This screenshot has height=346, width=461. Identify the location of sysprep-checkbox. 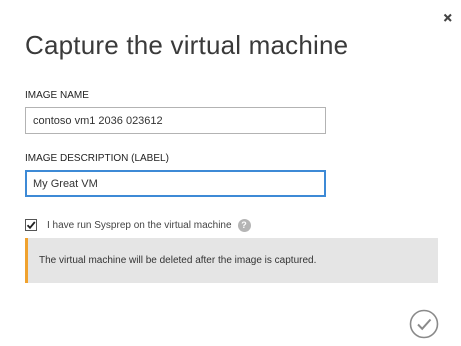
(31, 225).